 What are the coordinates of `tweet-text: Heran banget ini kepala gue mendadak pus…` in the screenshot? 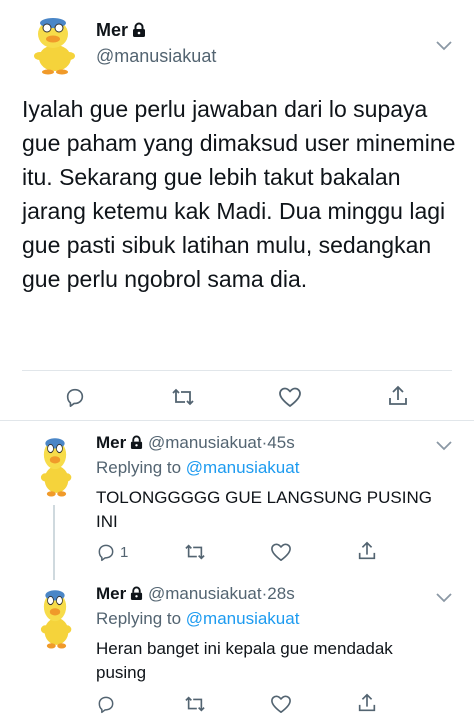 It's located at (244, 660).